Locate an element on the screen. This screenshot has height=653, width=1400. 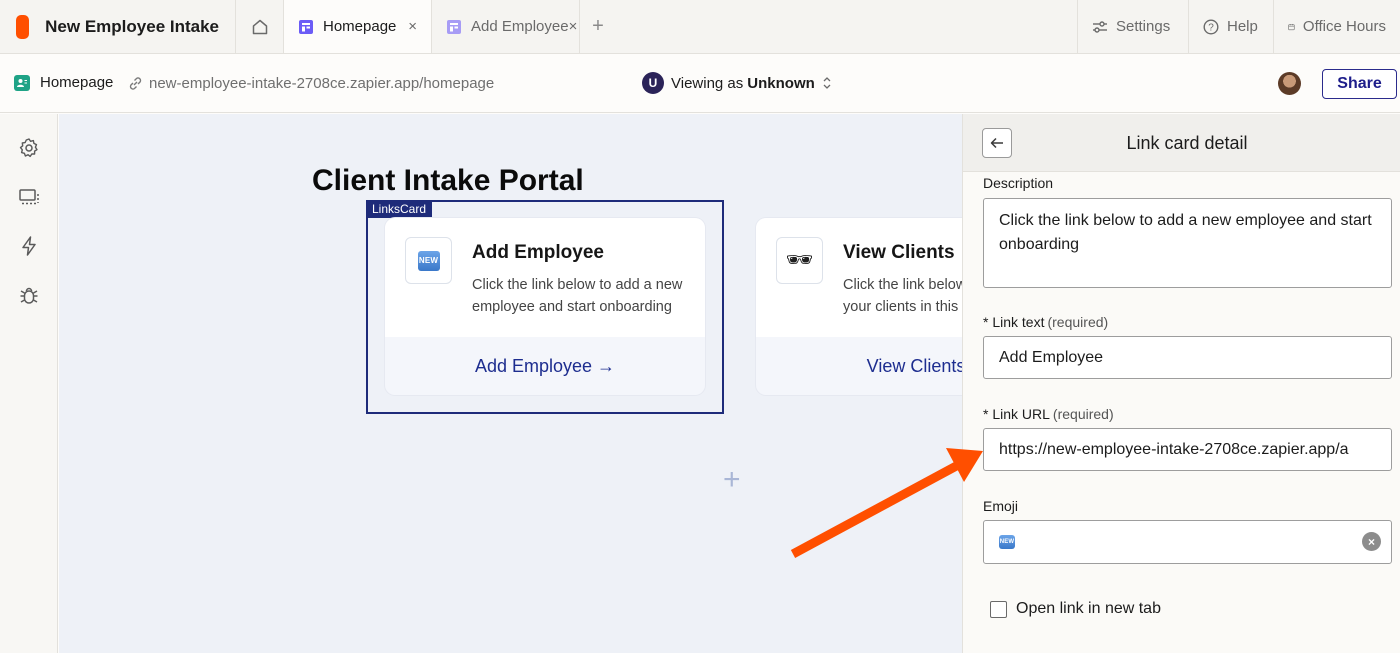
page-name: Homepage is located at coordinates (77, 82).